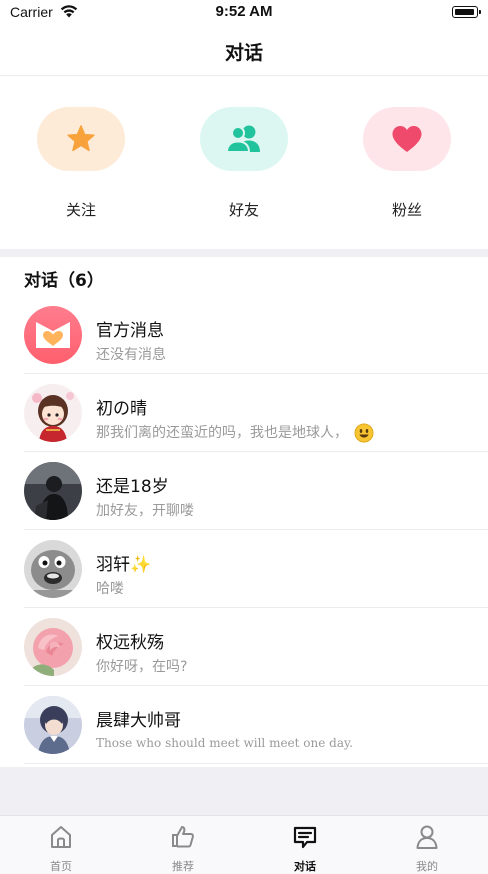  I want to click on page-title: 对话, so click(243, 53).